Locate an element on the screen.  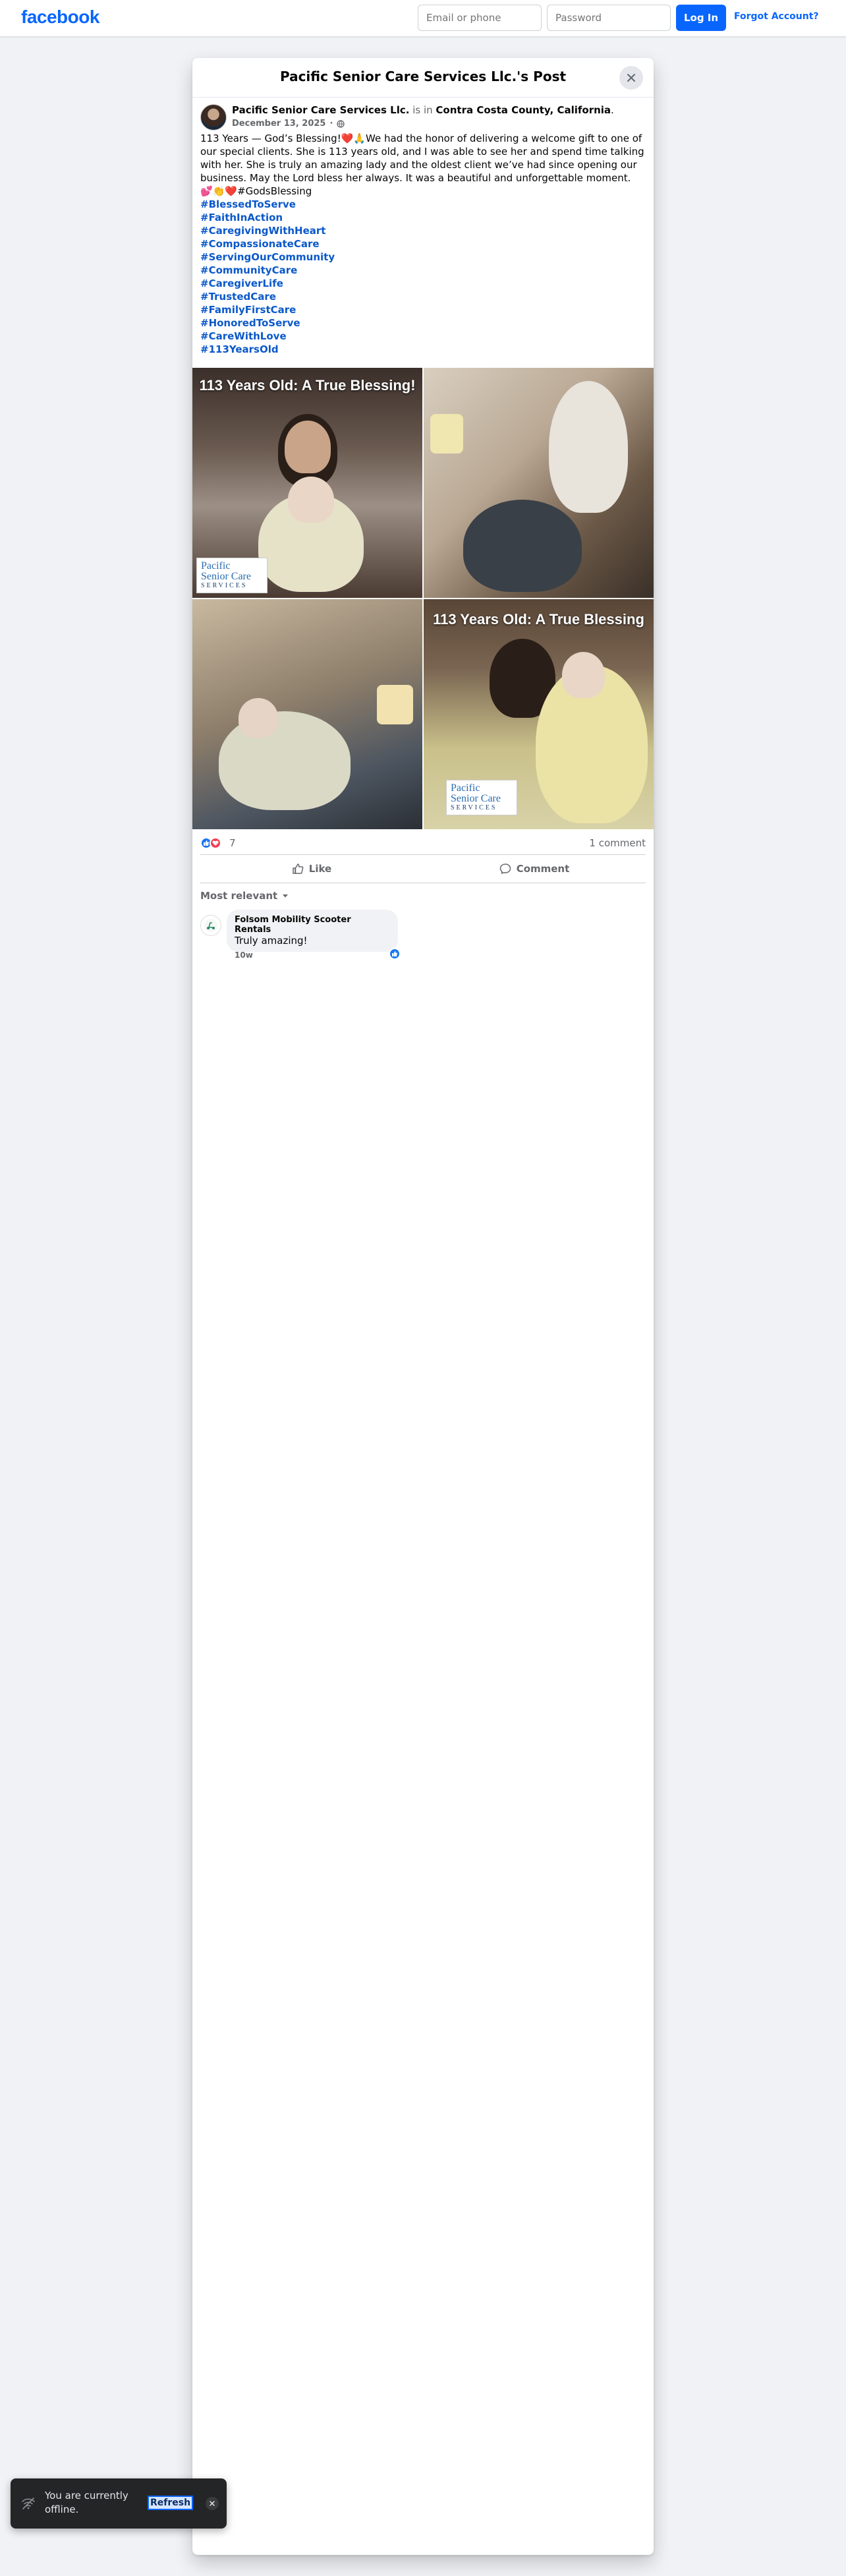
commenter-avatar is located at coordinates (210, 926).